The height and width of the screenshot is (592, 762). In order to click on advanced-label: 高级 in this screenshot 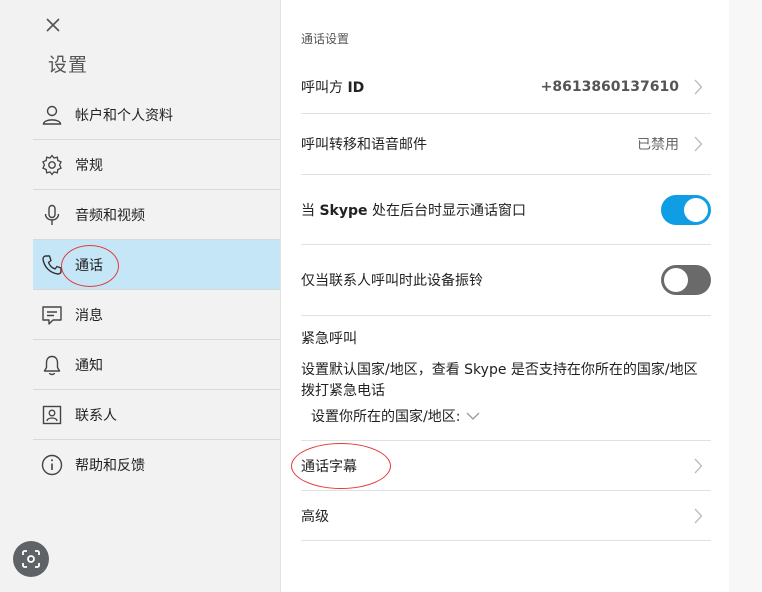, I will do `click(315, 516)`.